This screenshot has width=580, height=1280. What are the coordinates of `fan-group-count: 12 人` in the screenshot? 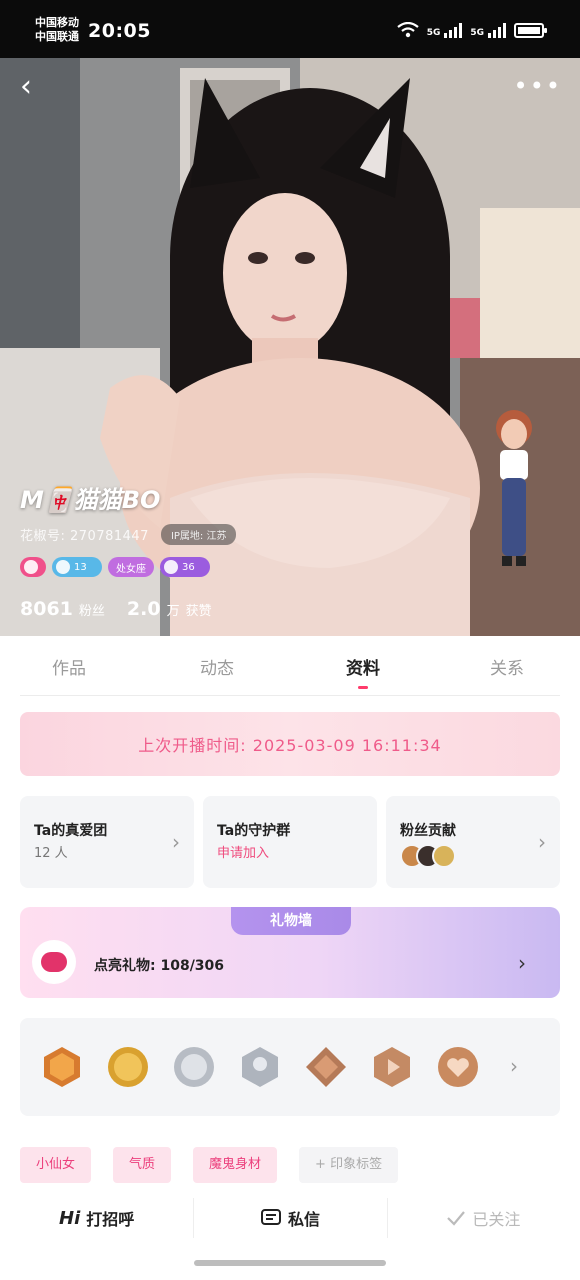 It's located at (51, 853).